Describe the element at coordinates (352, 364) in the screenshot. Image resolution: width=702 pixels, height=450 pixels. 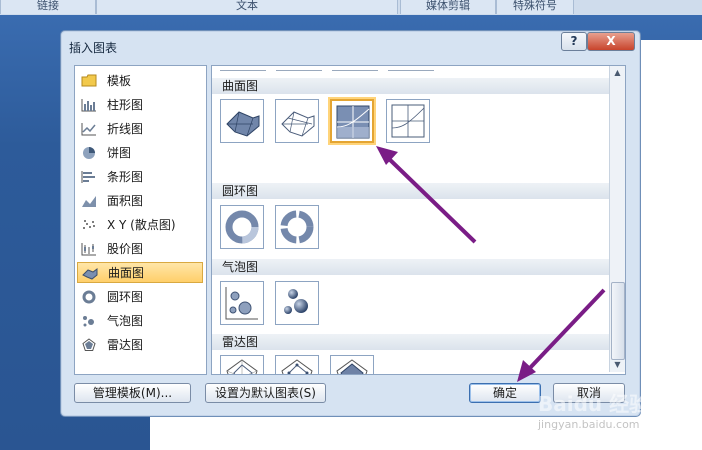
I see `filled-radar-icon` at that location.